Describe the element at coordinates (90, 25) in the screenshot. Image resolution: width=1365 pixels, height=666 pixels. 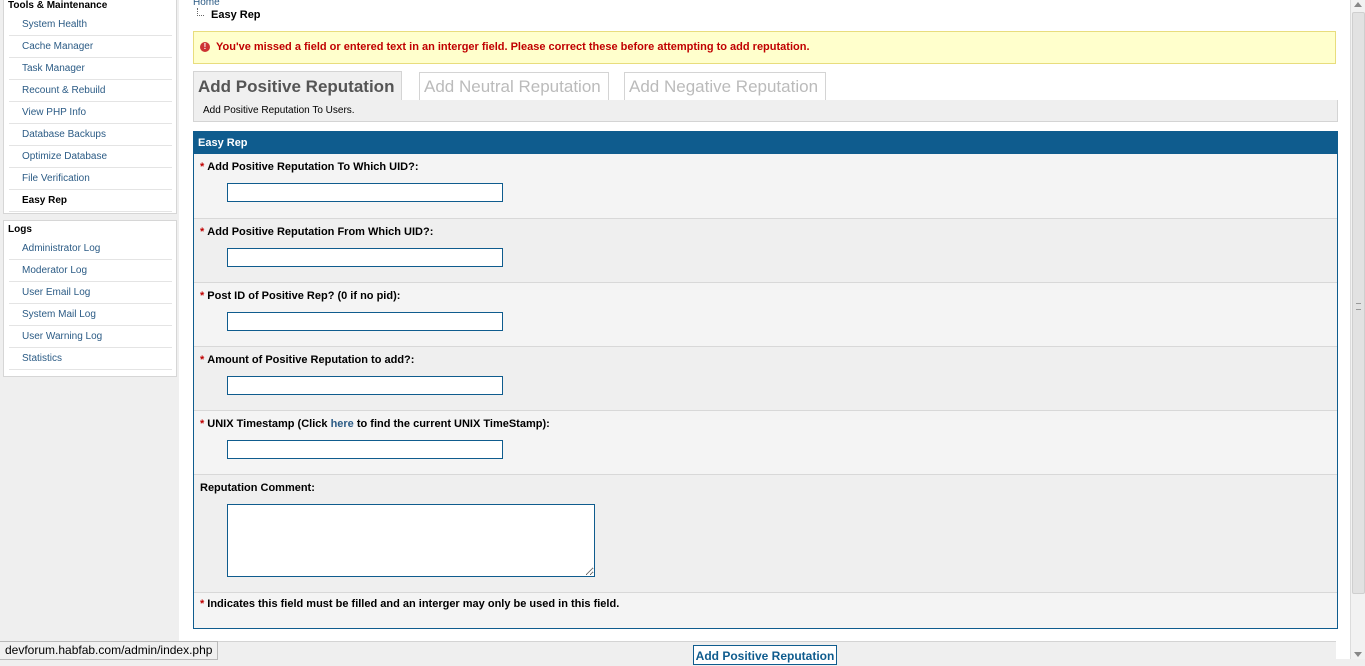
I see `sidebar-item-system-health: System Health` at that location.